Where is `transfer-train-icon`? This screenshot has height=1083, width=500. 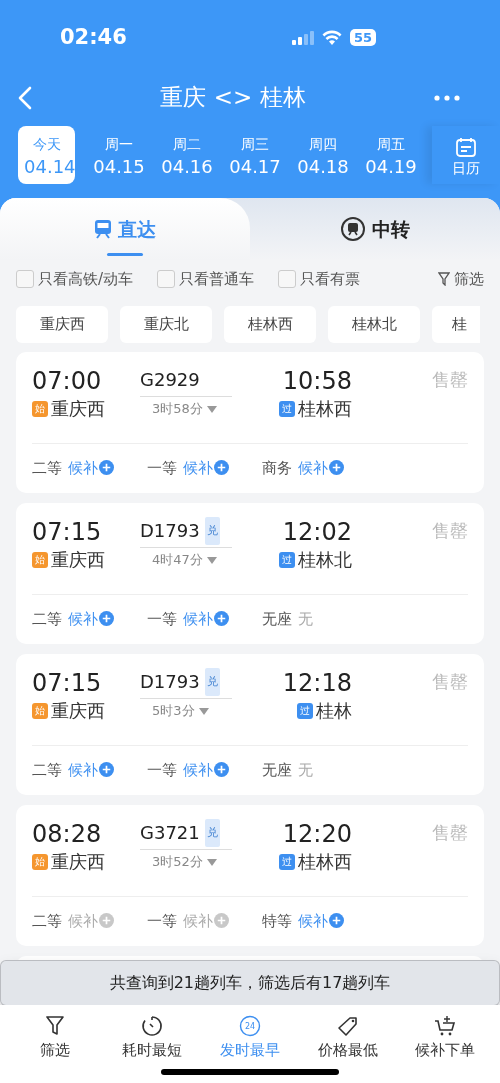
transfer-train-icon is located at coordinates (353, 229).